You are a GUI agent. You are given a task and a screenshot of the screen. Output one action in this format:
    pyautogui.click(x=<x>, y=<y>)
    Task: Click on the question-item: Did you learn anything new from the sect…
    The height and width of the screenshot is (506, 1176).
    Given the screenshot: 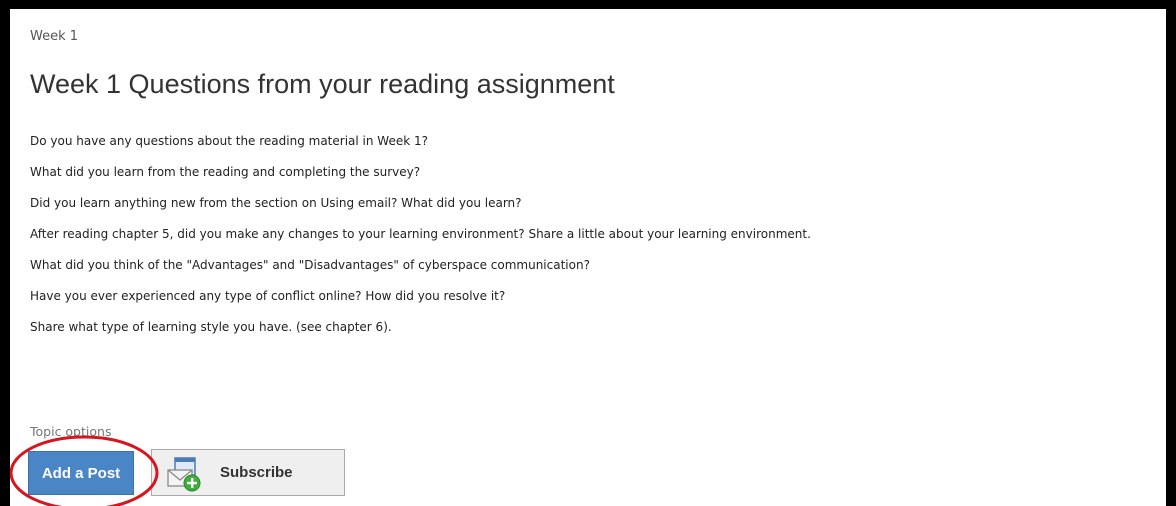 What is the action you would take?
    pyautogui.click(x=276, y=203)
    